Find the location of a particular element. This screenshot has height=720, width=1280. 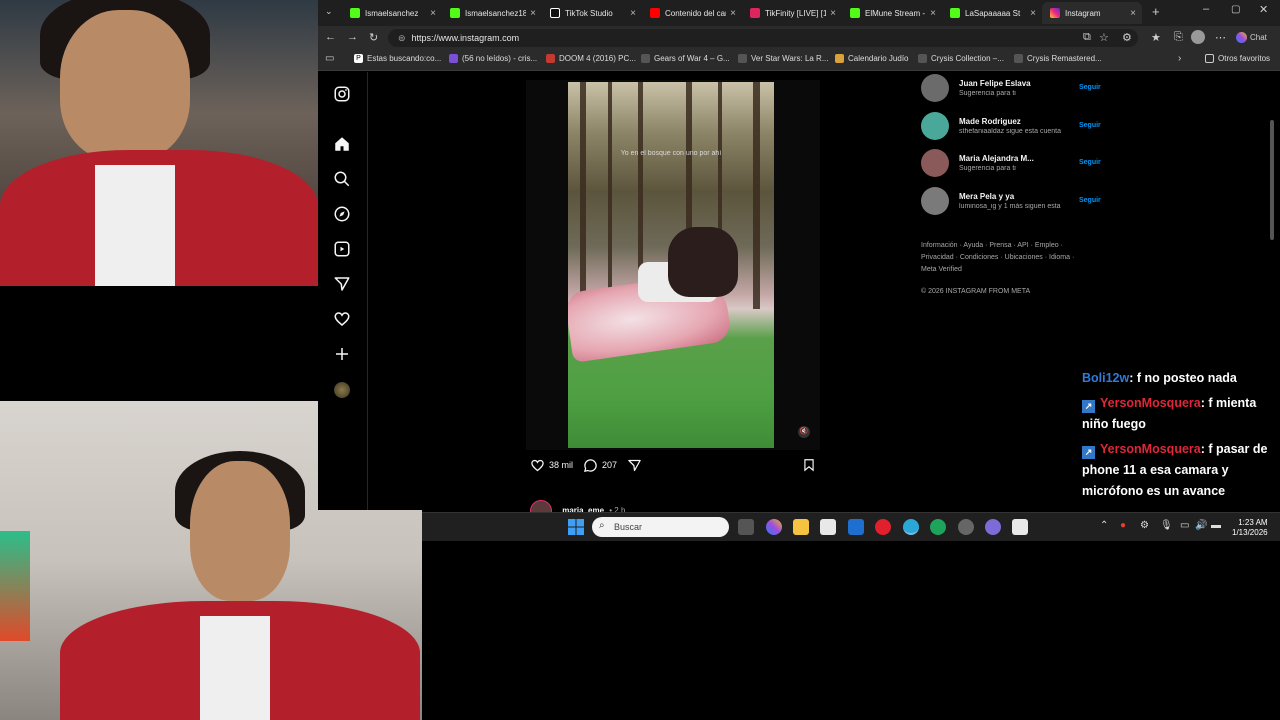

network-icon: ▭ is located at coordinates (1184, 525).